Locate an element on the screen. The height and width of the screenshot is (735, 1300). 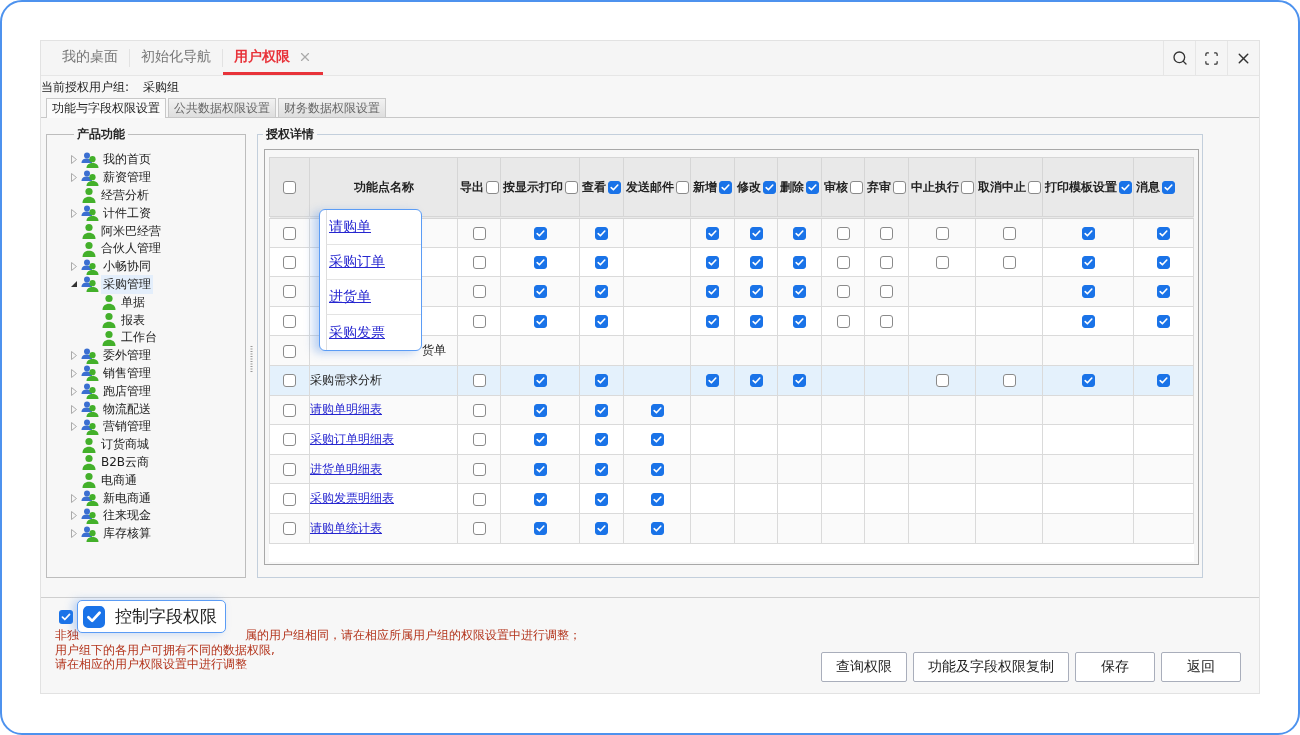
expander-icon is located at coordinates (74, 284).